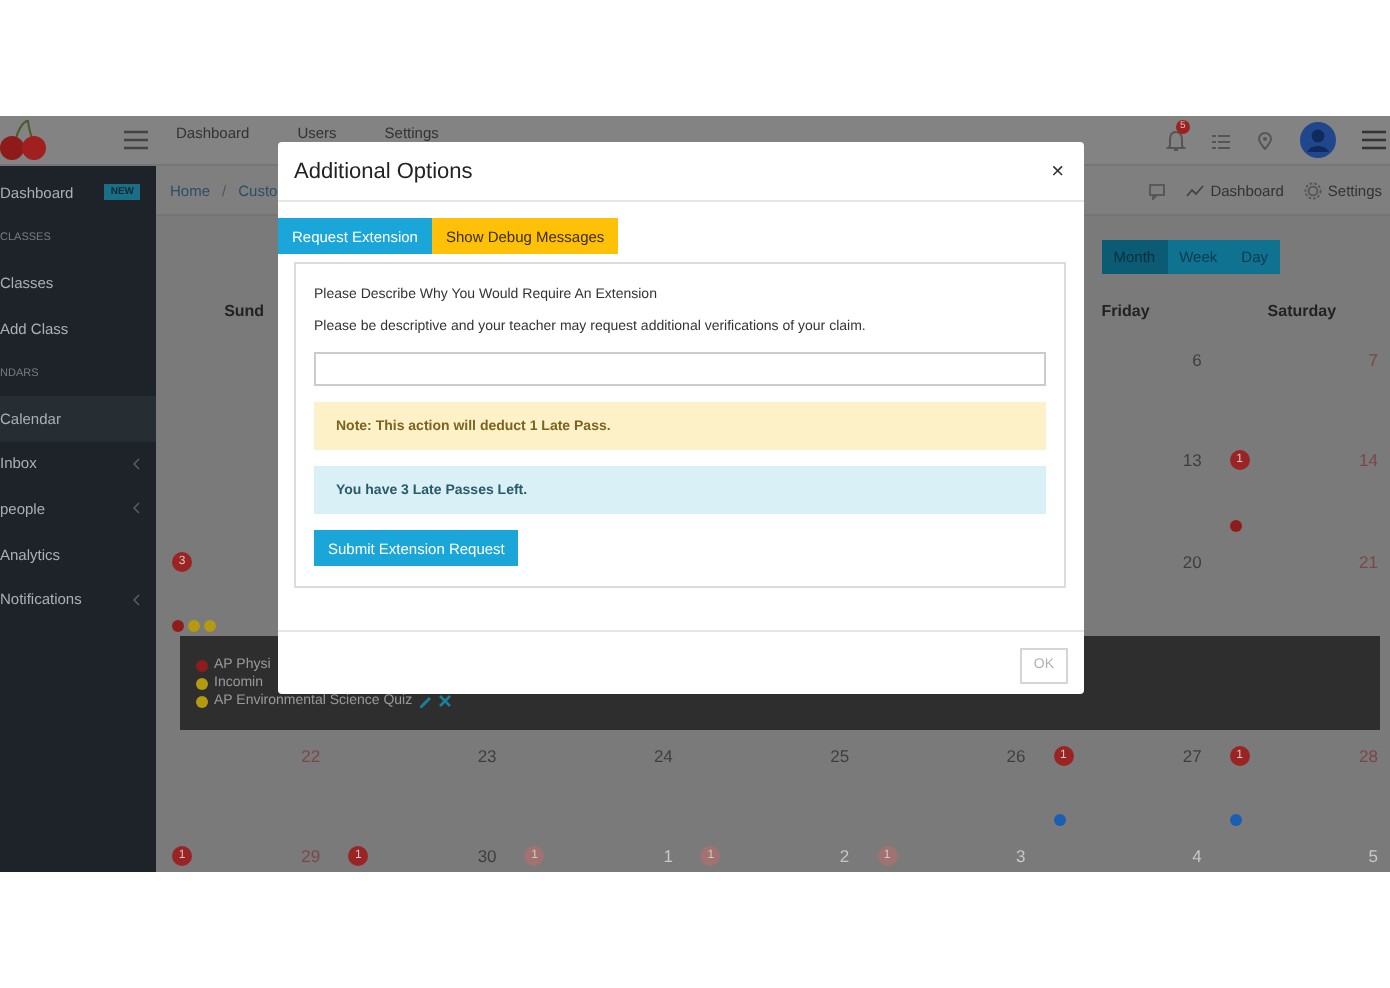  I want to click on weekday-heading: Sund, so click(244, 310).